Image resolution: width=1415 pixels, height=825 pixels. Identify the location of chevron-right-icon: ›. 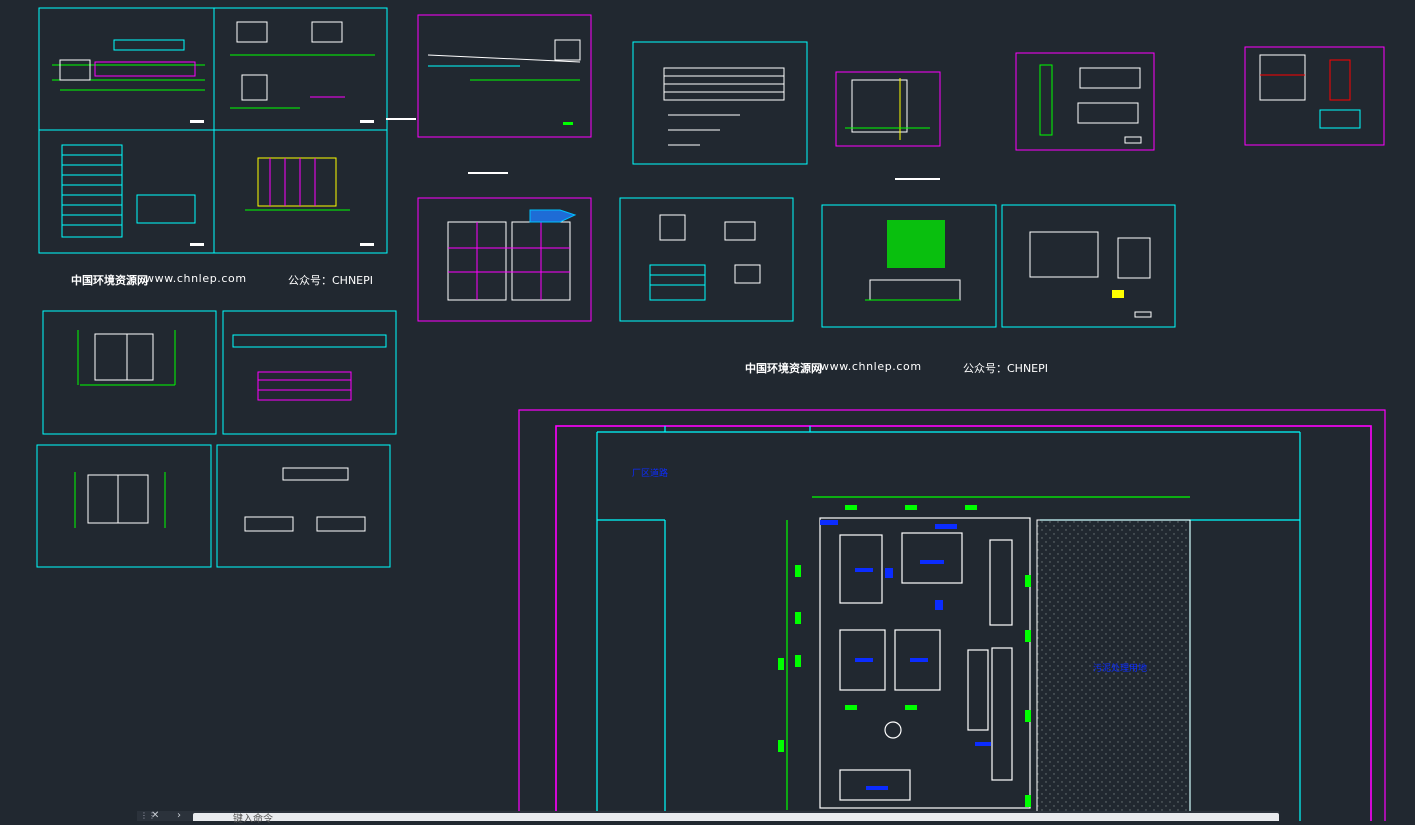
(179, 815).